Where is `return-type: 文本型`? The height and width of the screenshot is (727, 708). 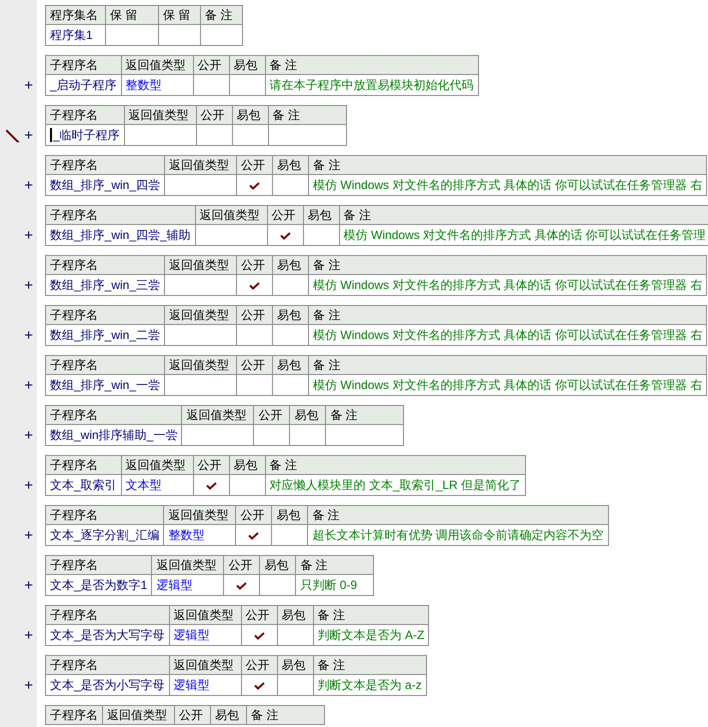 return-type: 文本型 is located at coordinates (157, 485).